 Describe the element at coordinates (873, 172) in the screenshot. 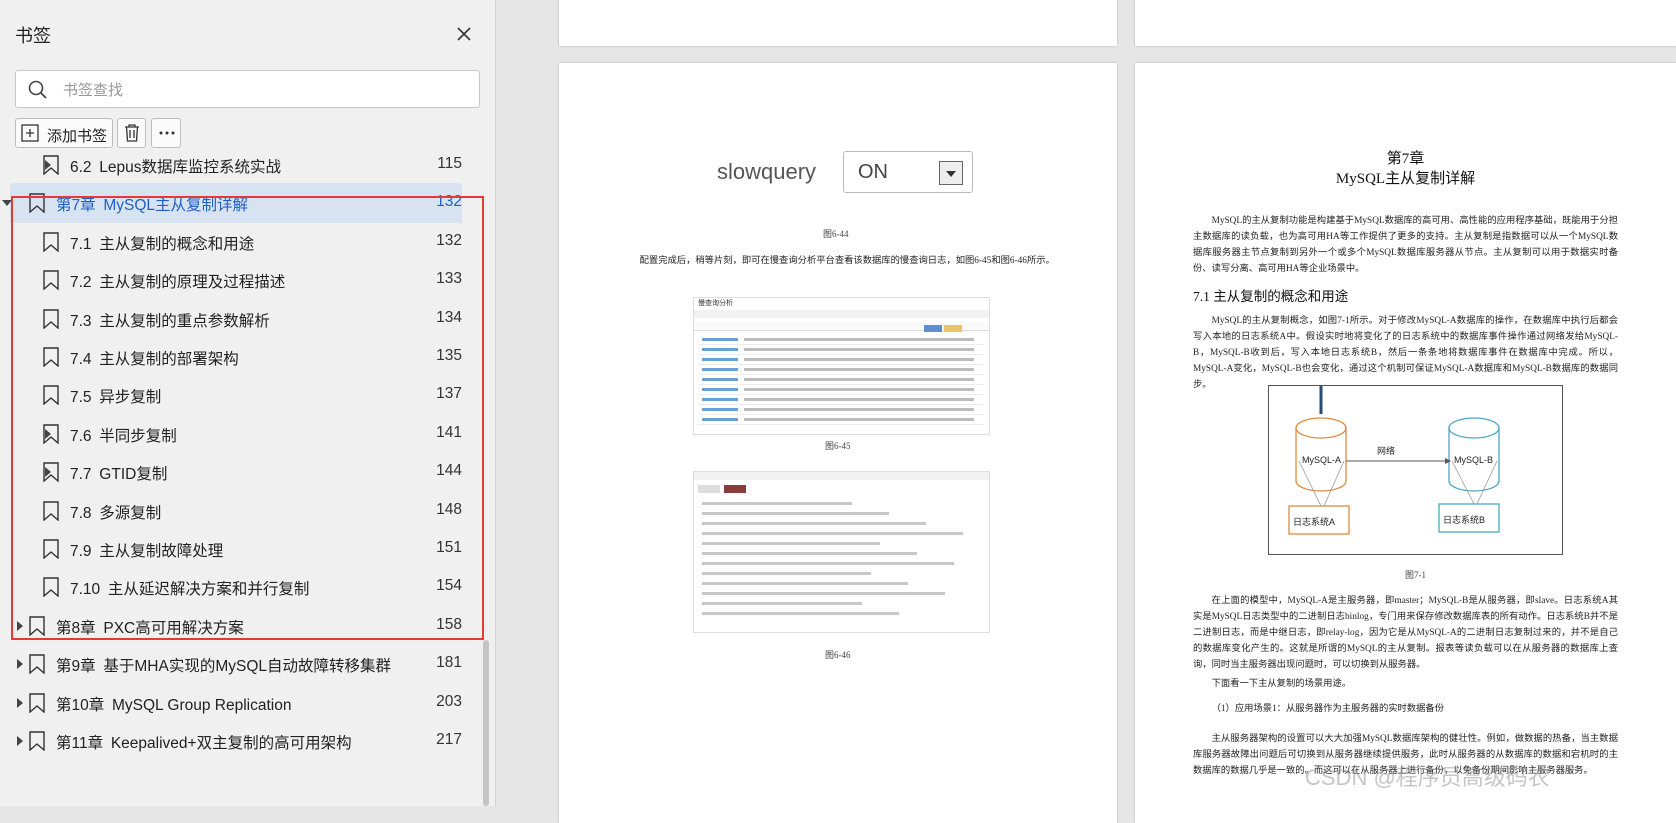

I see `slowquery-value: ON` at that location.